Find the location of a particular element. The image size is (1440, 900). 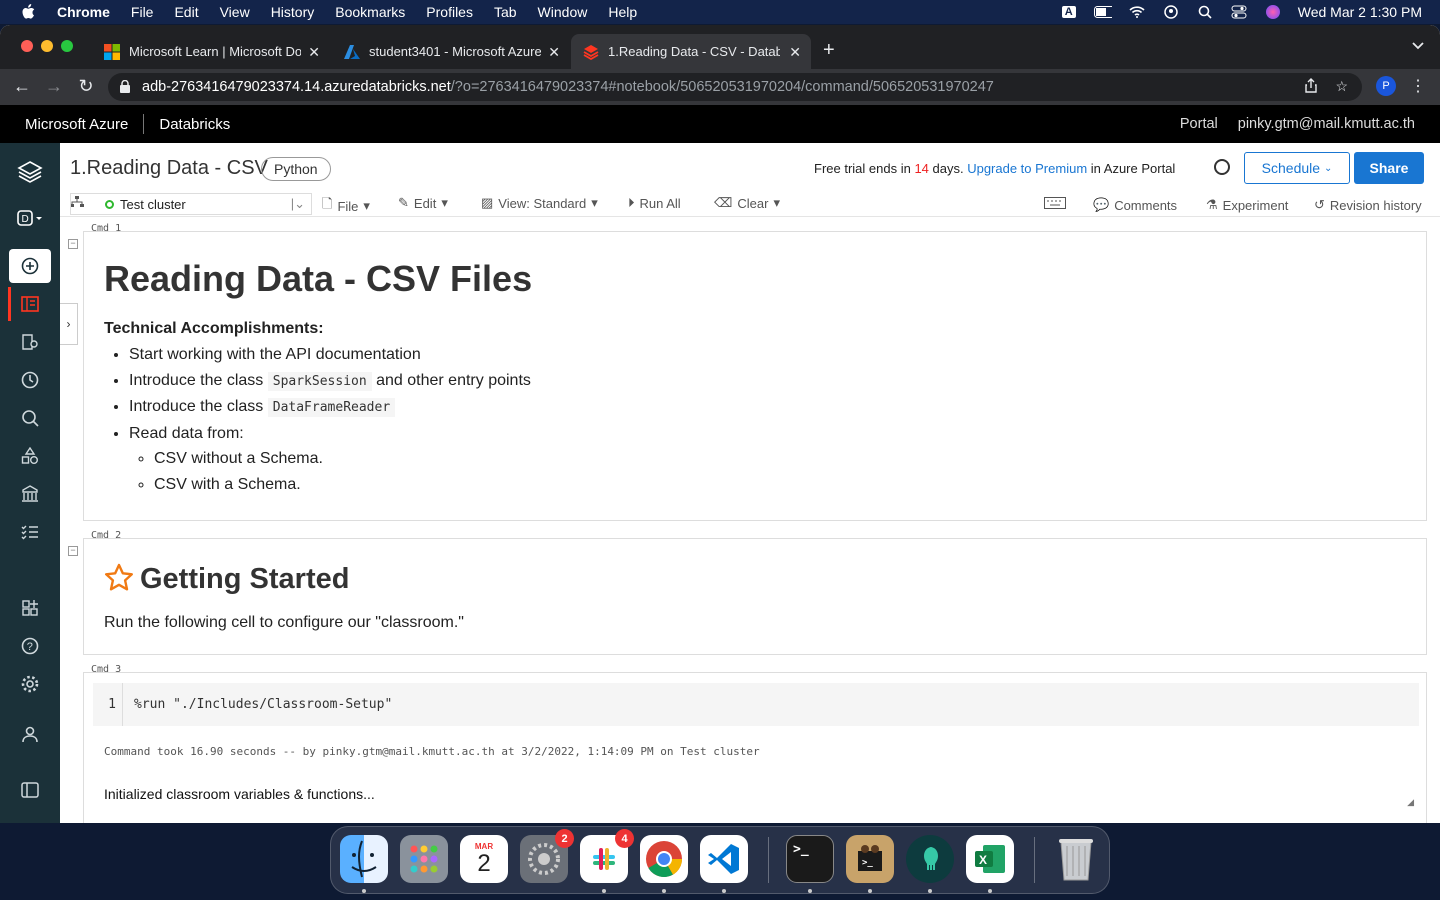

minimize-window-button is located at coordinates (47, 46).